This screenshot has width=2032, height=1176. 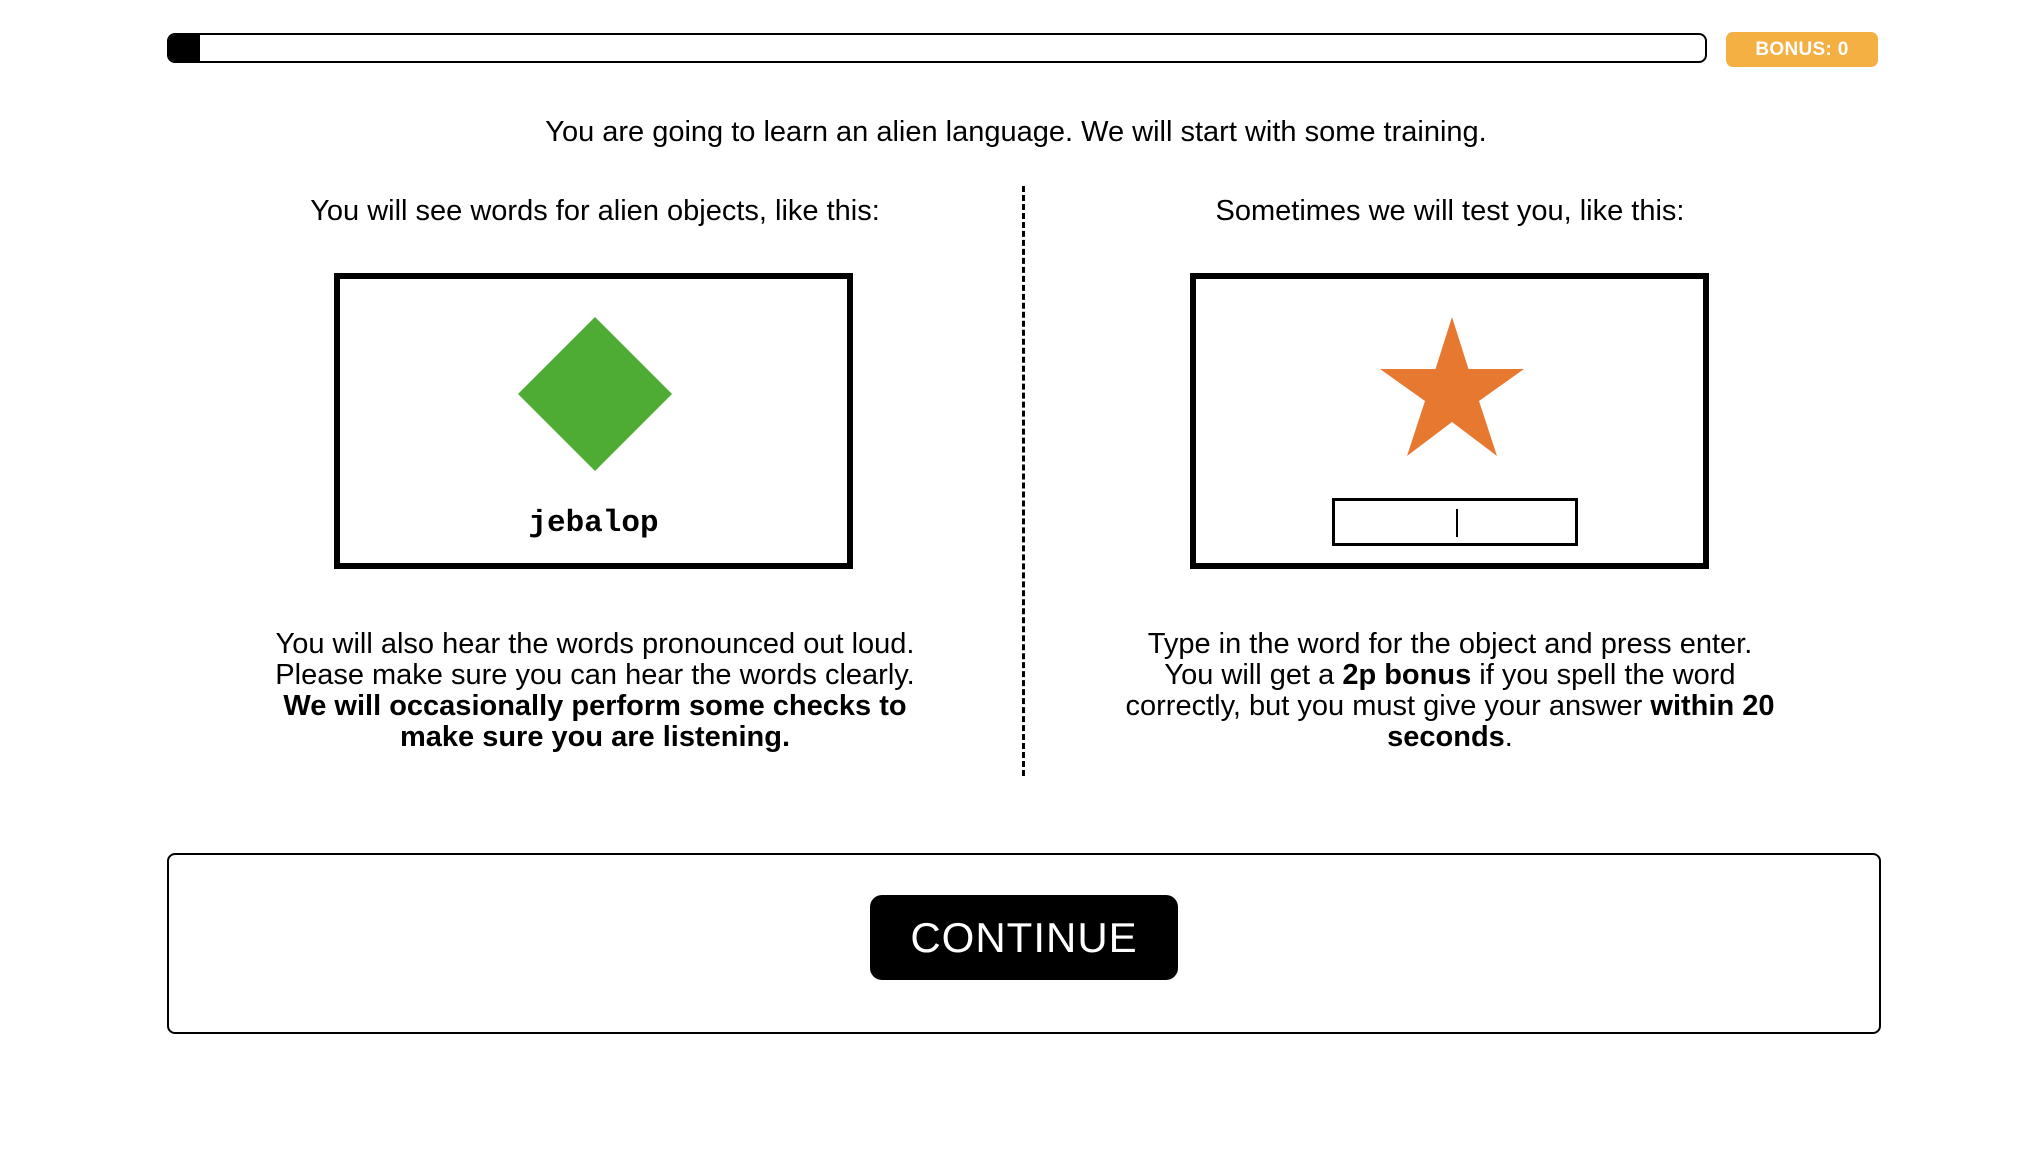 I want to click on progress-bar, so click(x=937, y=48).